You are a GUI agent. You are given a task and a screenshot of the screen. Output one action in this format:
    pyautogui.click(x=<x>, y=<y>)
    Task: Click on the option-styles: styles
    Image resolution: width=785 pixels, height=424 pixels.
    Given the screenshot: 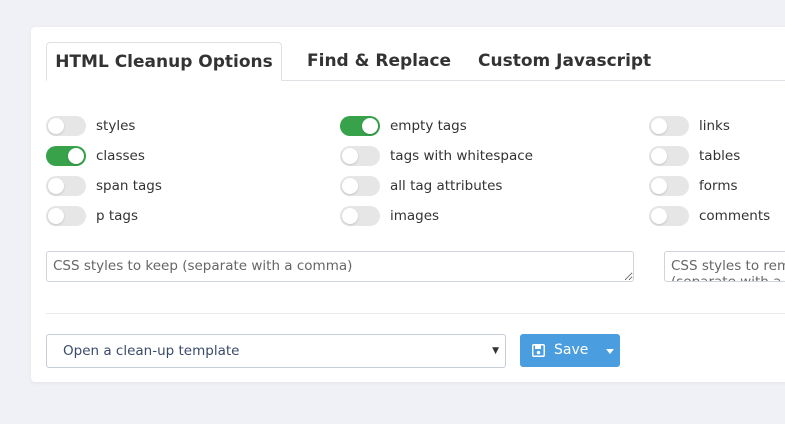 What is the action you would take?
    pyautogui.click(x=90, y=126)
    